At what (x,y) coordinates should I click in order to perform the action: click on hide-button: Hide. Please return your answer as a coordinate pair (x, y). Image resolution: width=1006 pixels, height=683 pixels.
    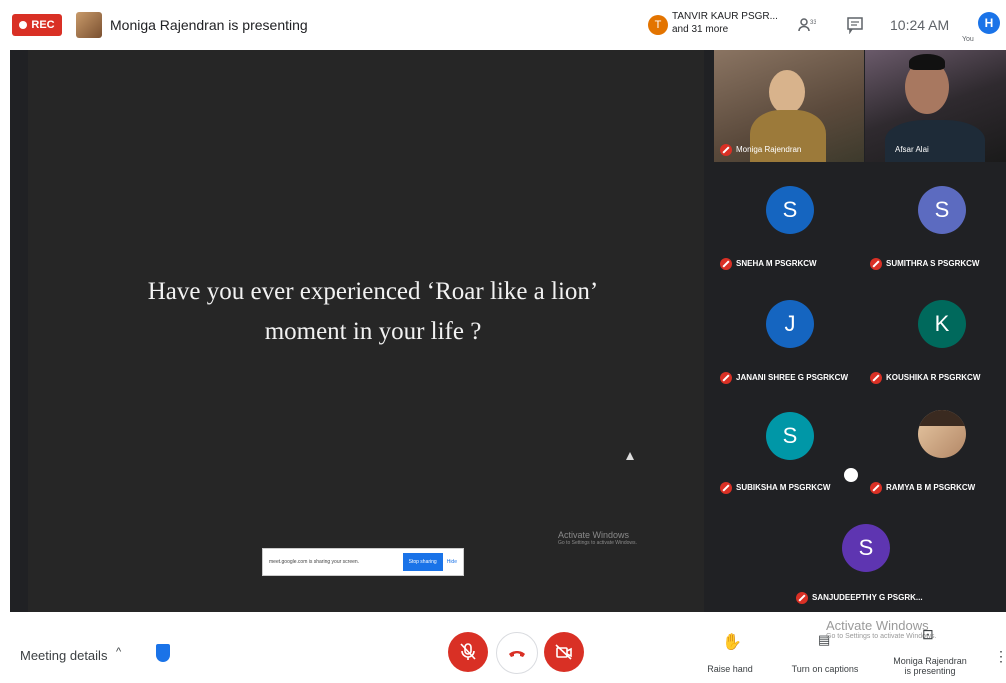
    Looking at the image, I should click on (455, 562).